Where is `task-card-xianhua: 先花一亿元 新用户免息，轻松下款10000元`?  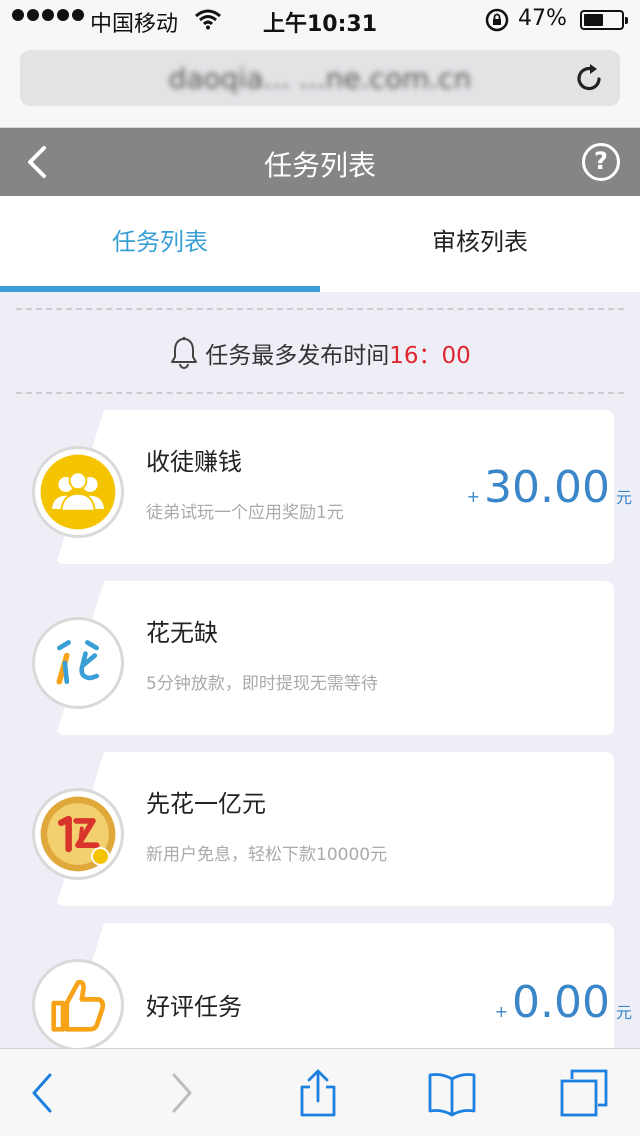 task-card-xianhua: 先花一亿元 新用户免息，轻松下款10000元 is located at coordinates (320, 829).